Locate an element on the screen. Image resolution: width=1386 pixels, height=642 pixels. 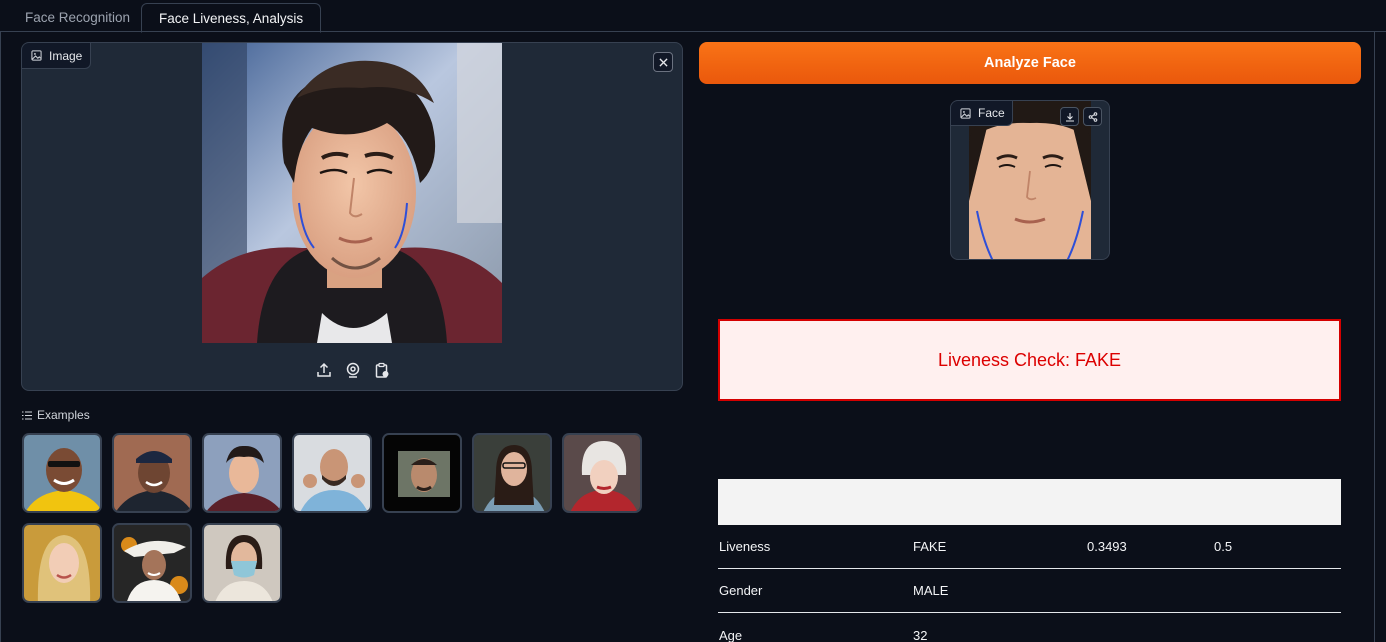
table-cell: Liveness is located at coordinates (745, 546).